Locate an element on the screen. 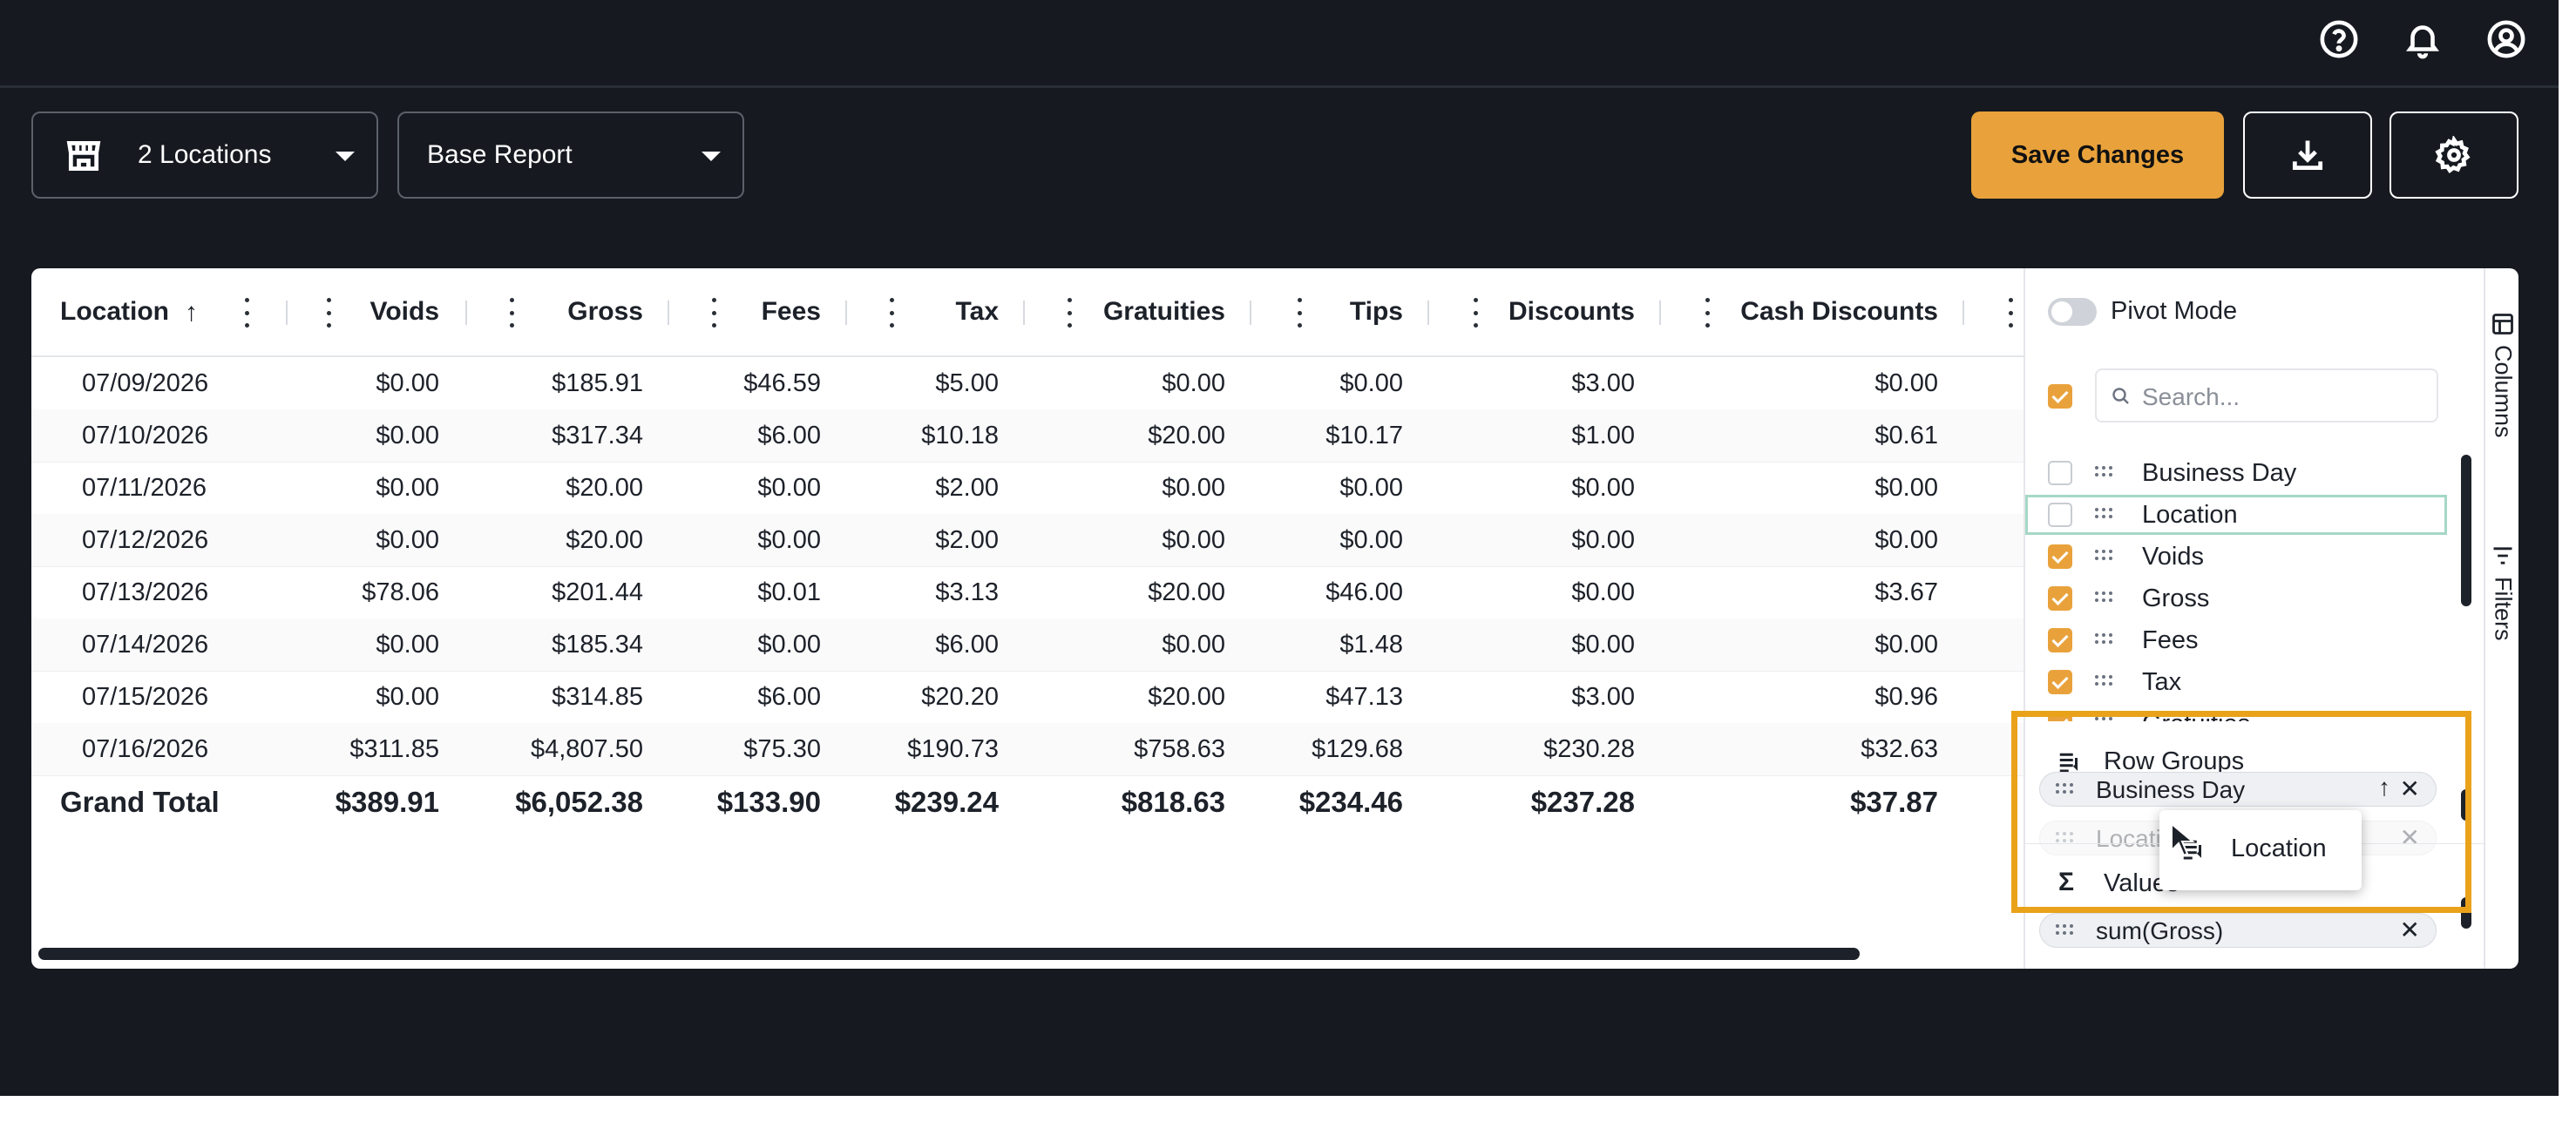  download-button is located at coordinates (2308, 155).